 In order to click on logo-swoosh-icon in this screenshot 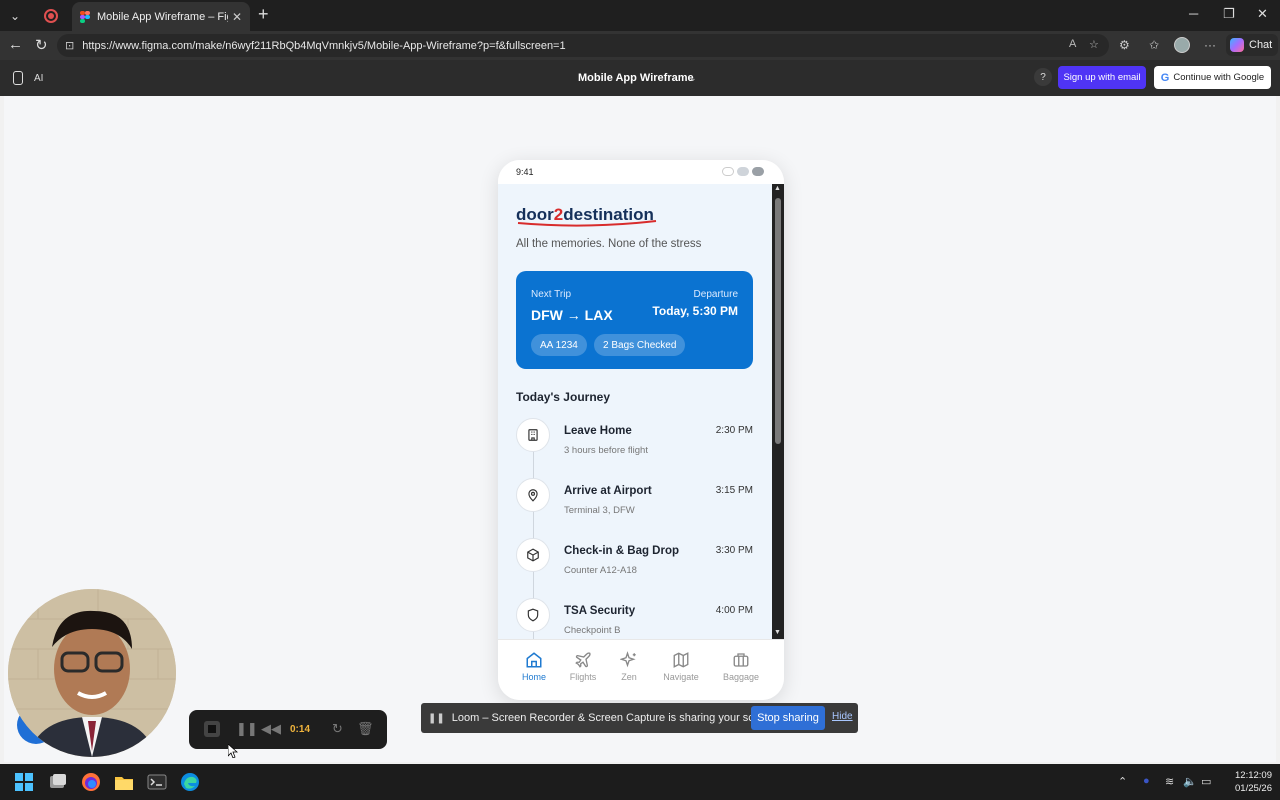, I will do `click(587, 223)`.